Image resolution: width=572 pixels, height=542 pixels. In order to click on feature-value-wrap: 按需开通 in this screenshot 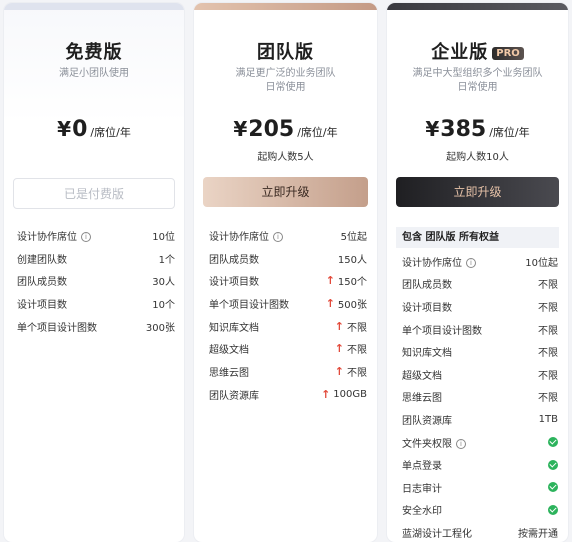, I will do `click(538, 532)`.